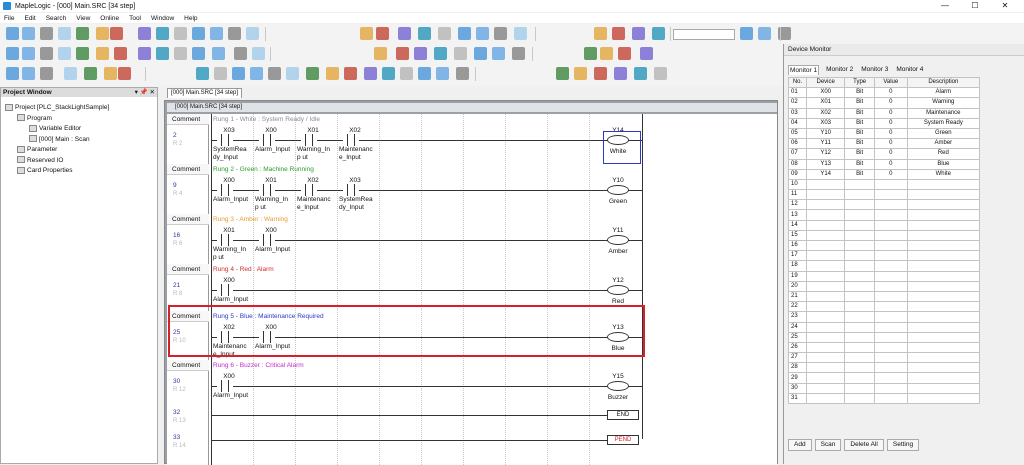 The width and height of the screenshot is (1024, 465). I want to click on menu-online: Online, so click(109, 18).